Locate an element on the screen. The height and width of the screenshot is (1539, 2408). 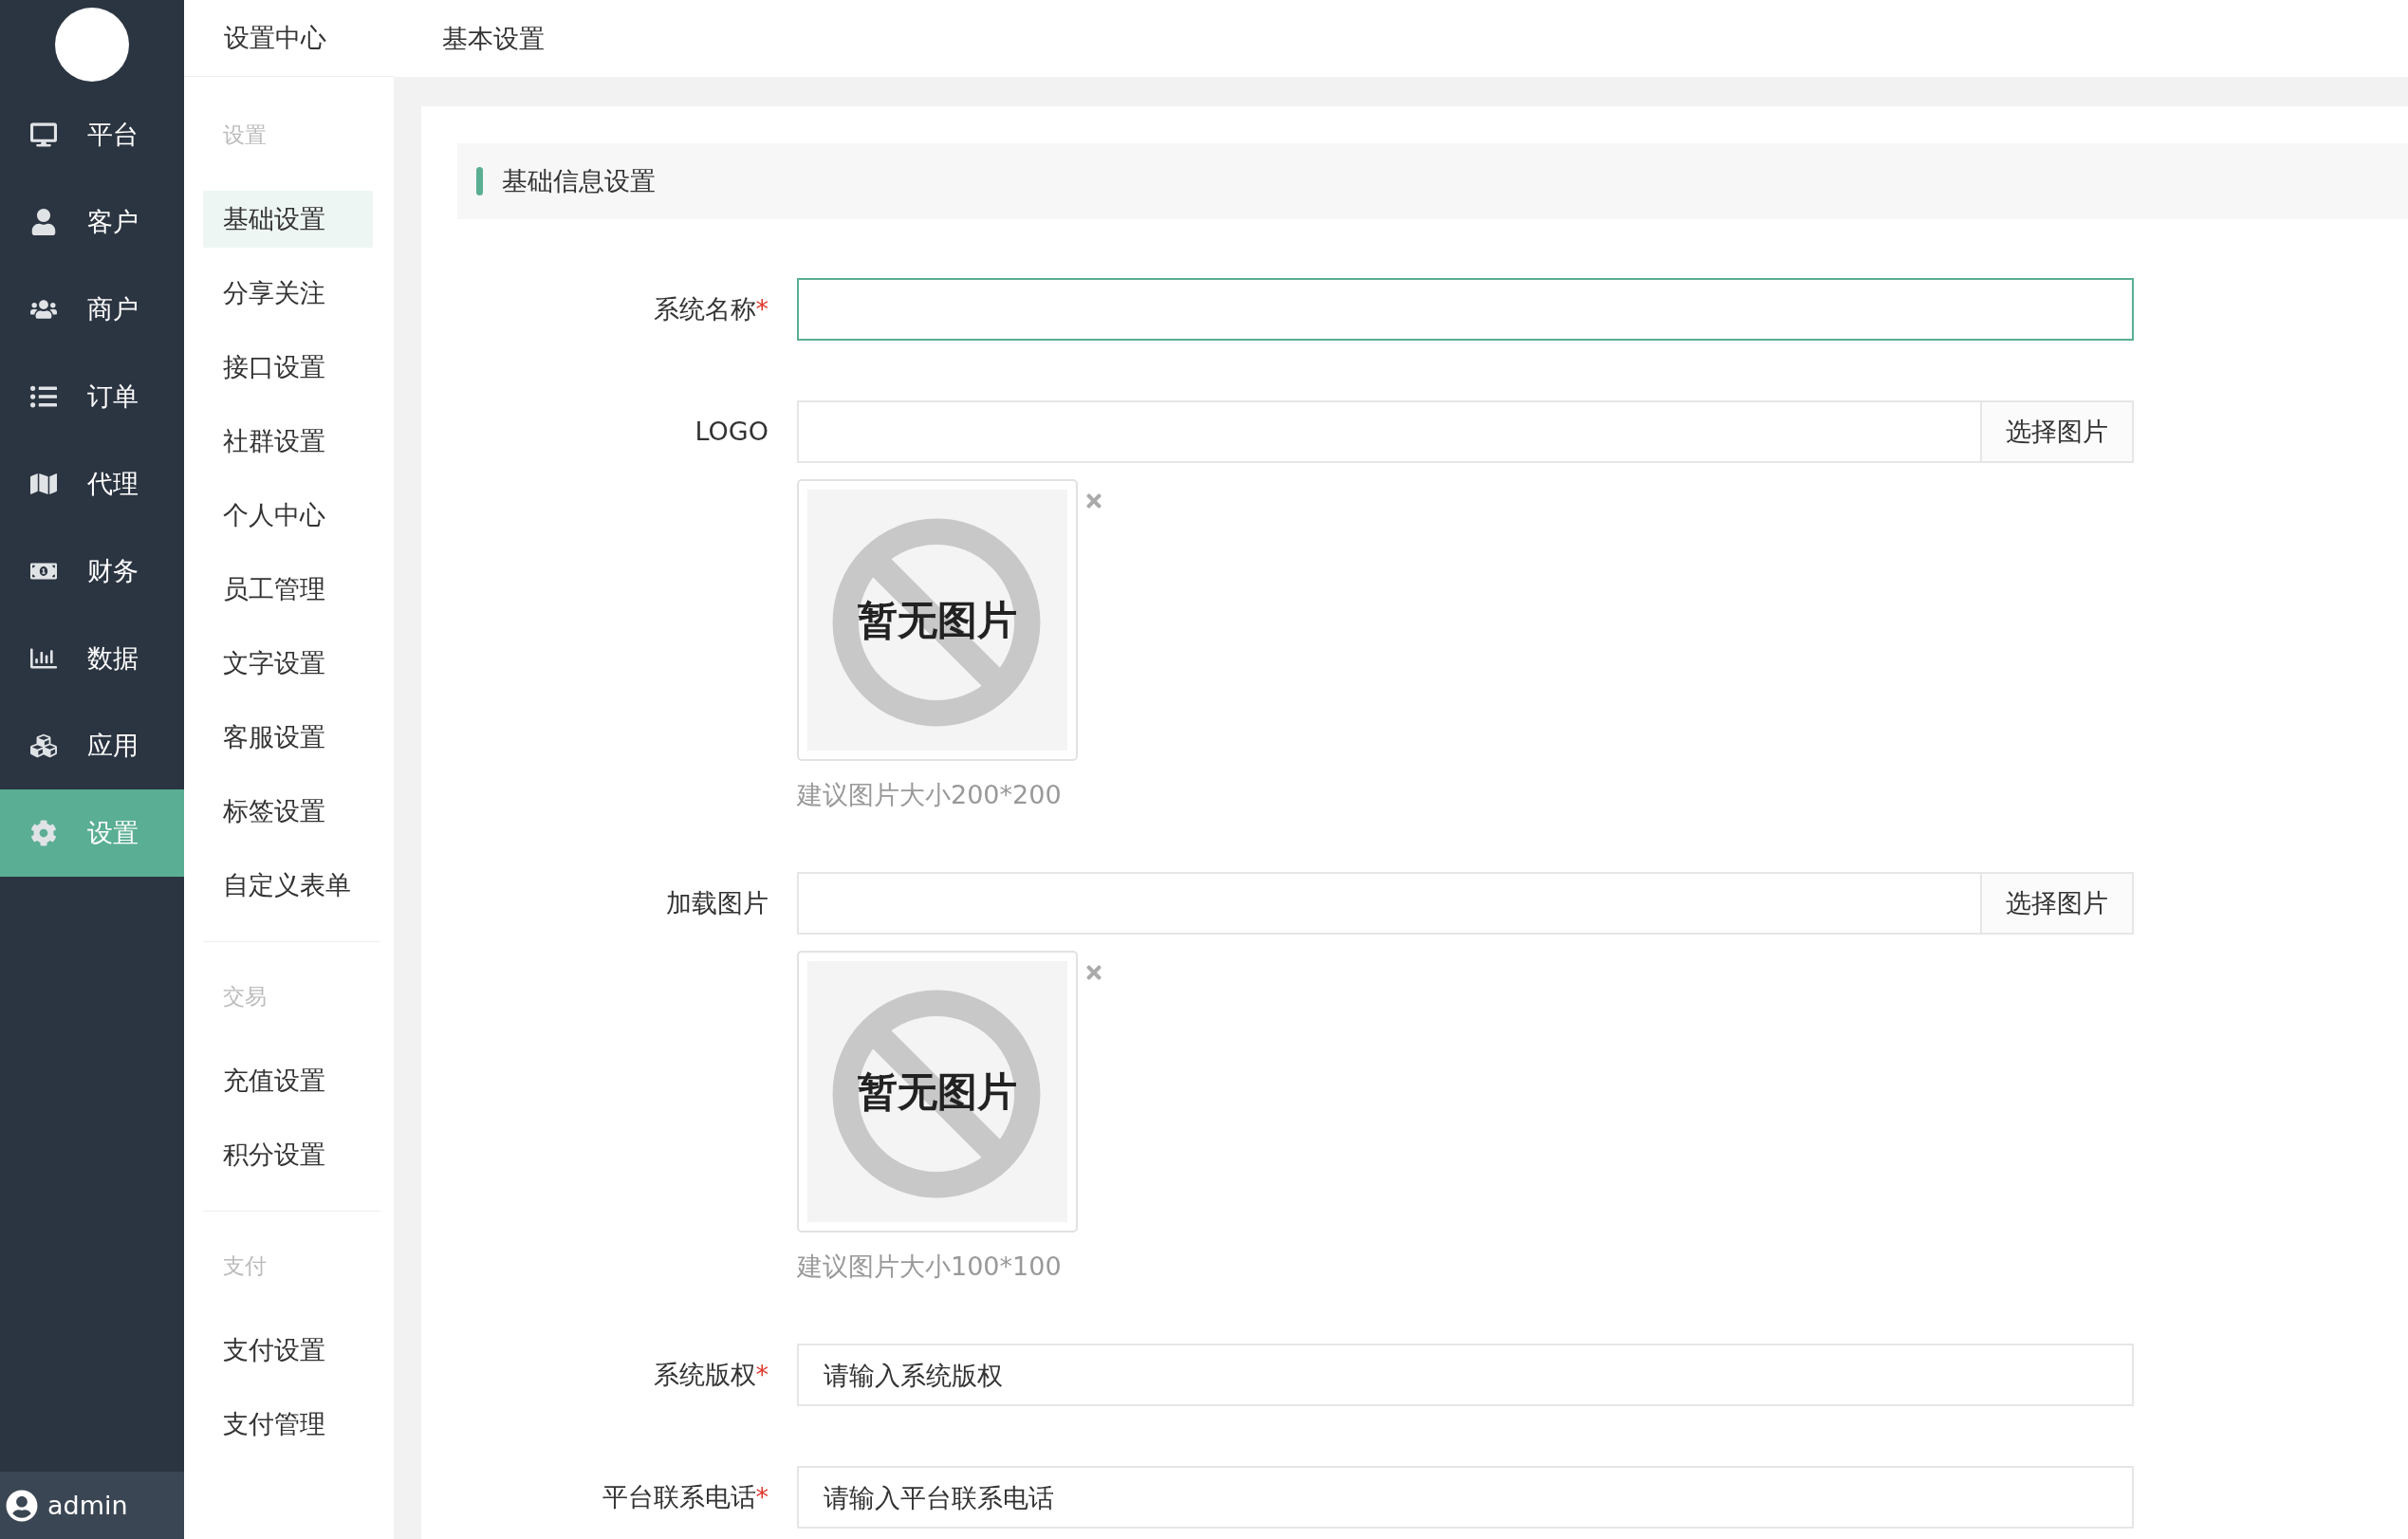
breadcrumb: 基本设置 is located at coordinates (493, 38).